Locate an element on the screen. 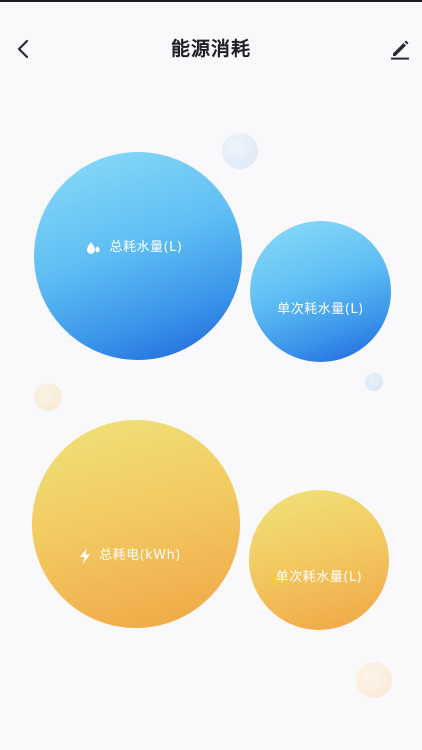 This screenshot has width=422, height=750. total-water-label: 总耗水量(L) is located at coordinates (146, 247).